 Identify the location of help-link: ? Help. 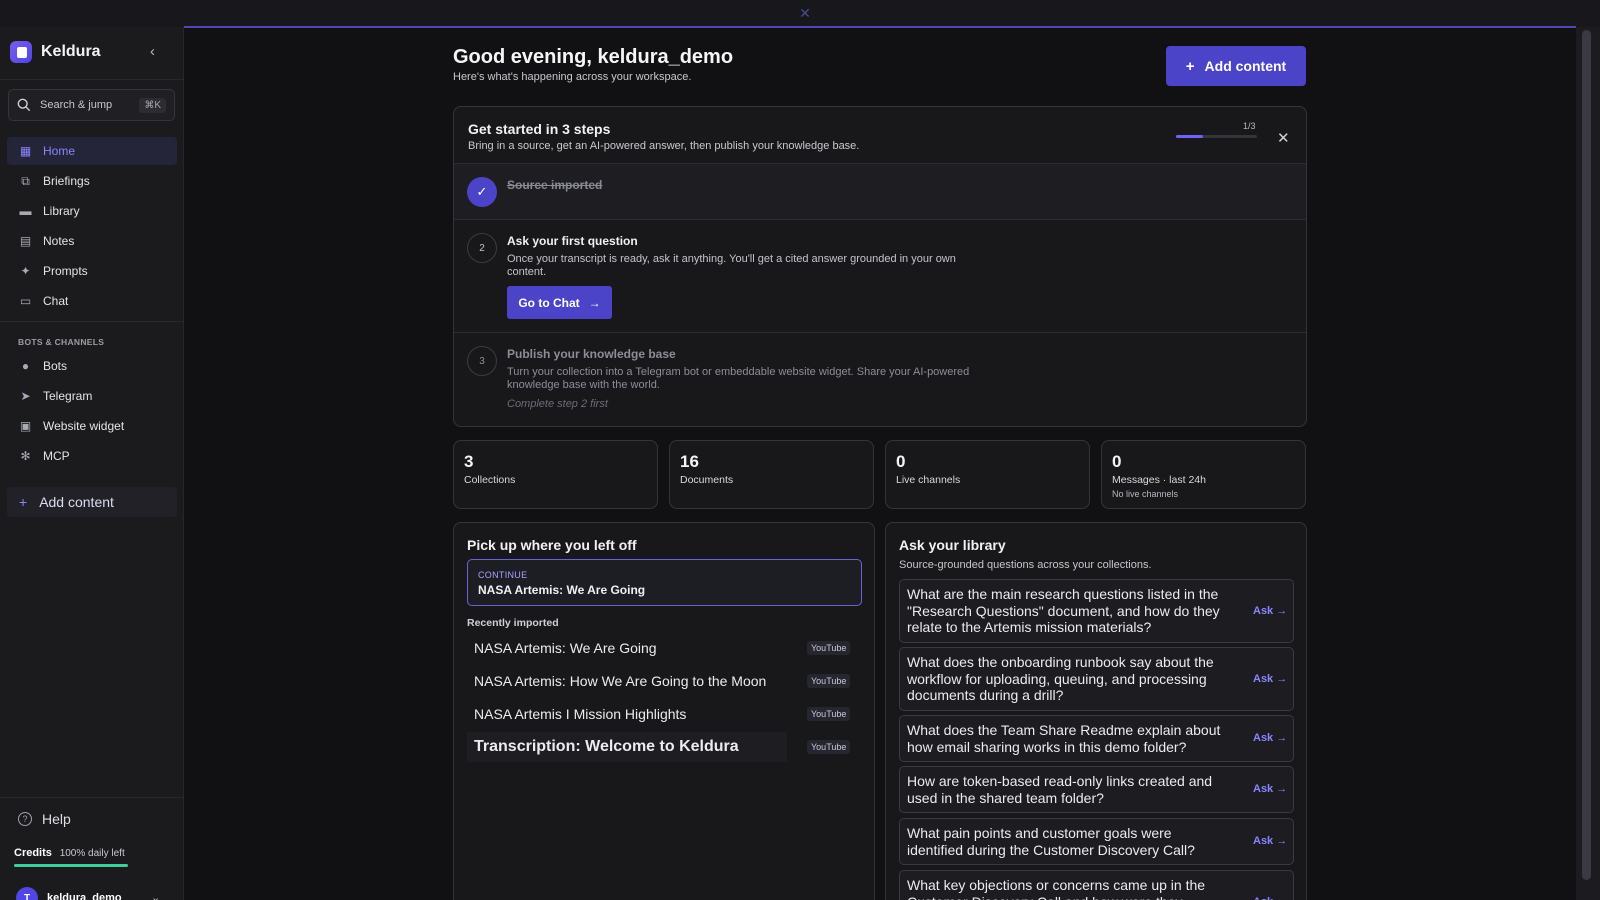
(44, 819).